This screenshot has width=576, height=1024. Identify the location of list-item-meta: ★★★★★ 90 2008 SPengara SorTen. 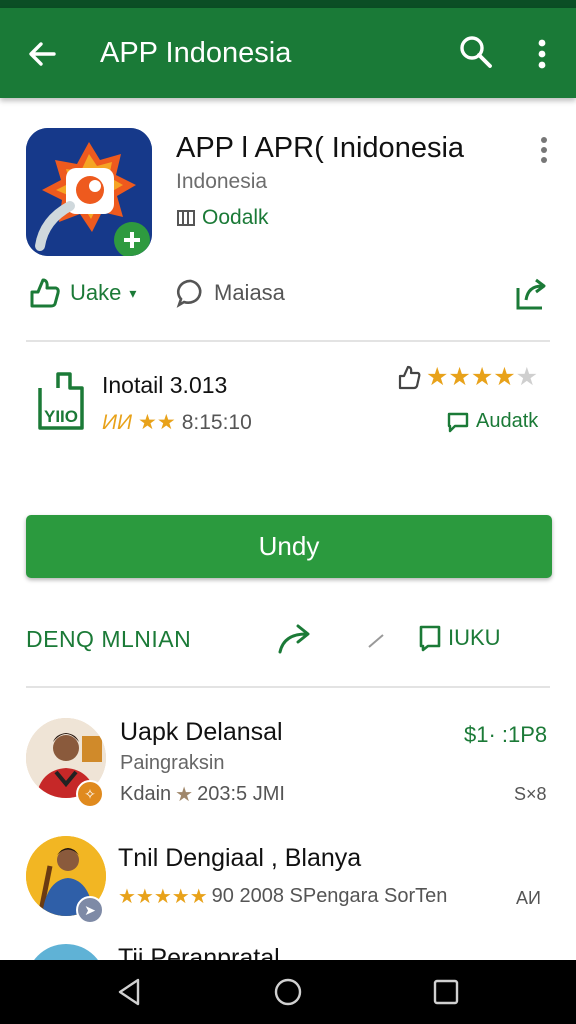
(282, 896).